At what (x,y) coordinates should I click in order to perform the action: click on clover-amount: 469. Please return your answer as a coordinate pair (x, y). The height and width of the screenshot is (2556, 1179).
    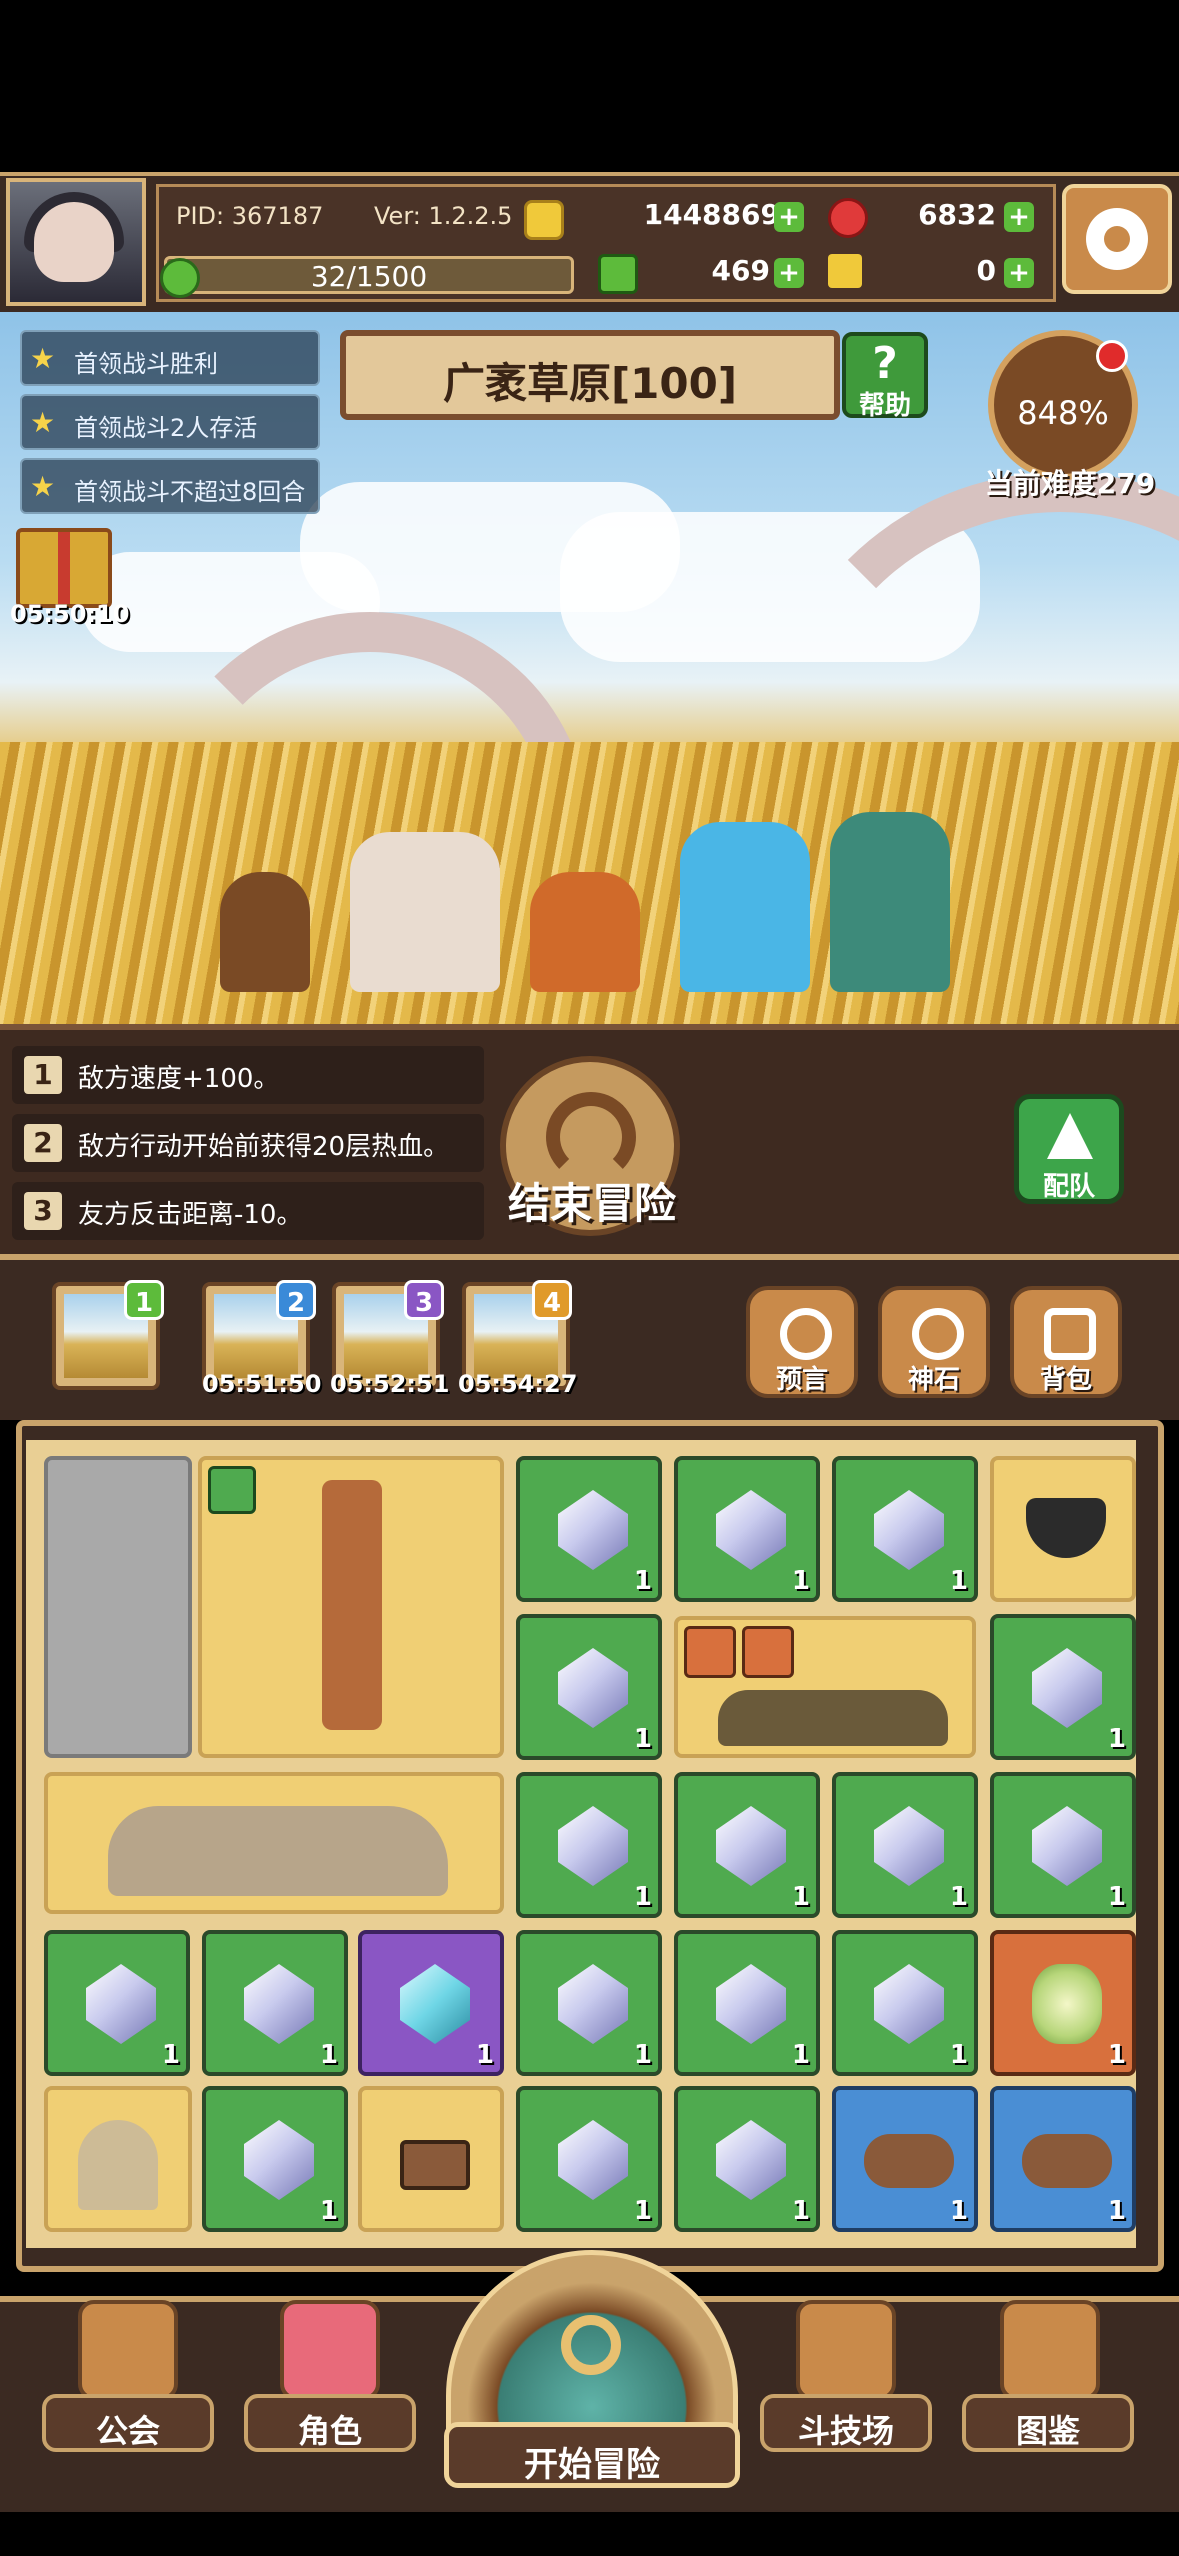
    Looking at the image, I should click on (740, 270).